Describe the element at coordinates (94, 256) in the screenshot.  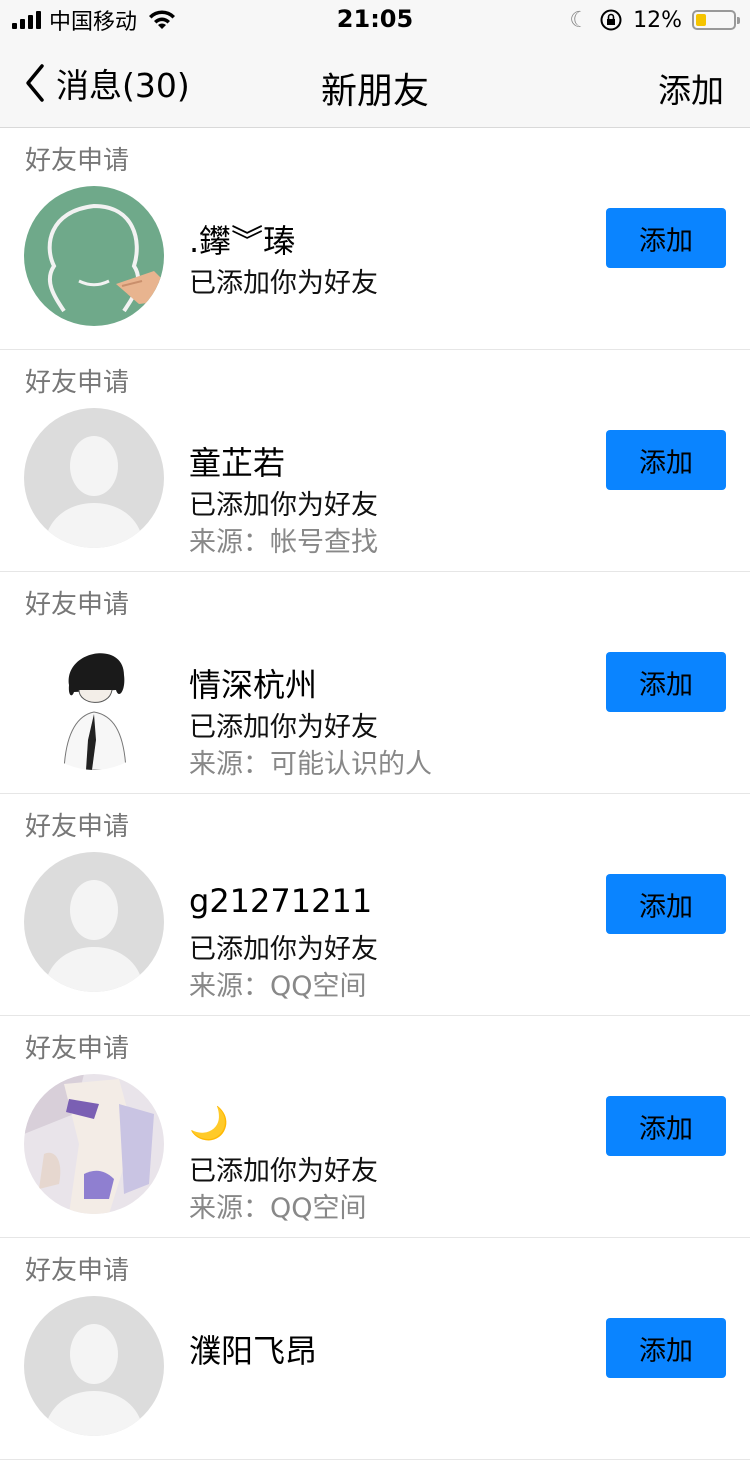
I see `chalkboard-avatar` at that location.